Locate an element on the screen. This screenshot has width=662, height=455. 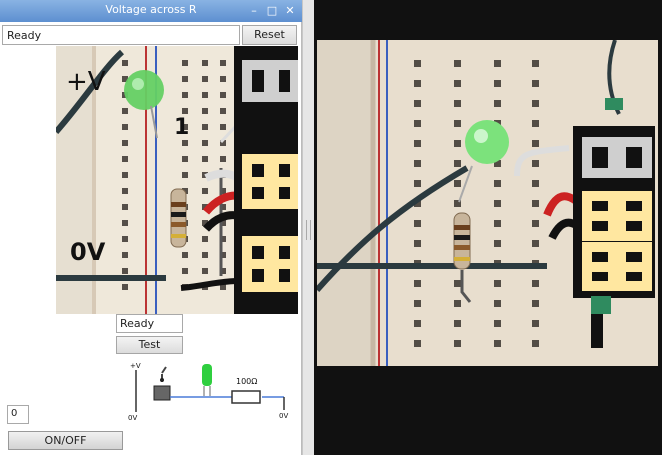
window-title: Voltage across R is located at coordinates (151, 9).